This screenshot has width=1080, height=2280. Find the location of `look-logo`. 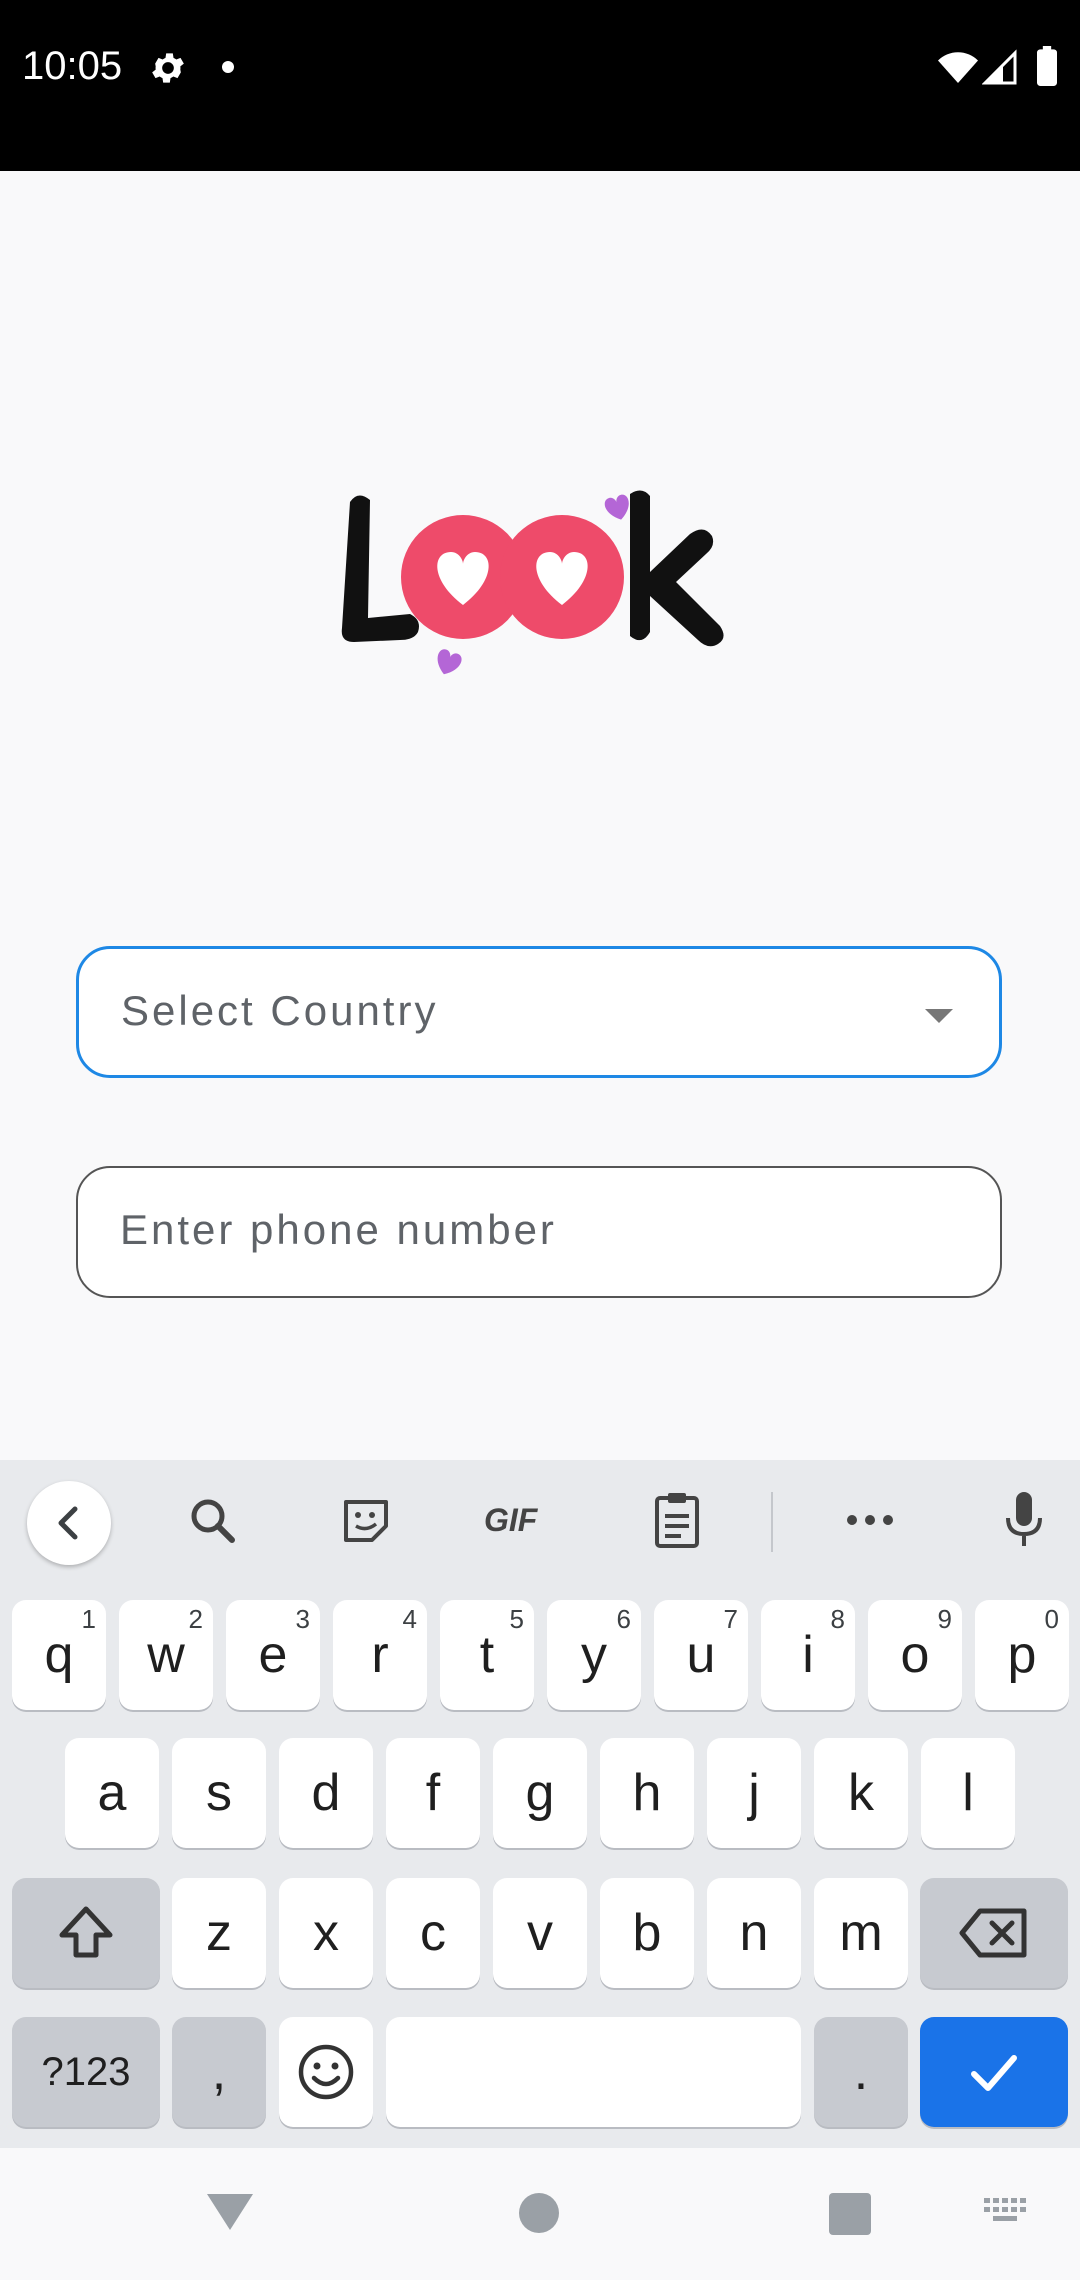

look-logo is located at coordinates (532, 582).